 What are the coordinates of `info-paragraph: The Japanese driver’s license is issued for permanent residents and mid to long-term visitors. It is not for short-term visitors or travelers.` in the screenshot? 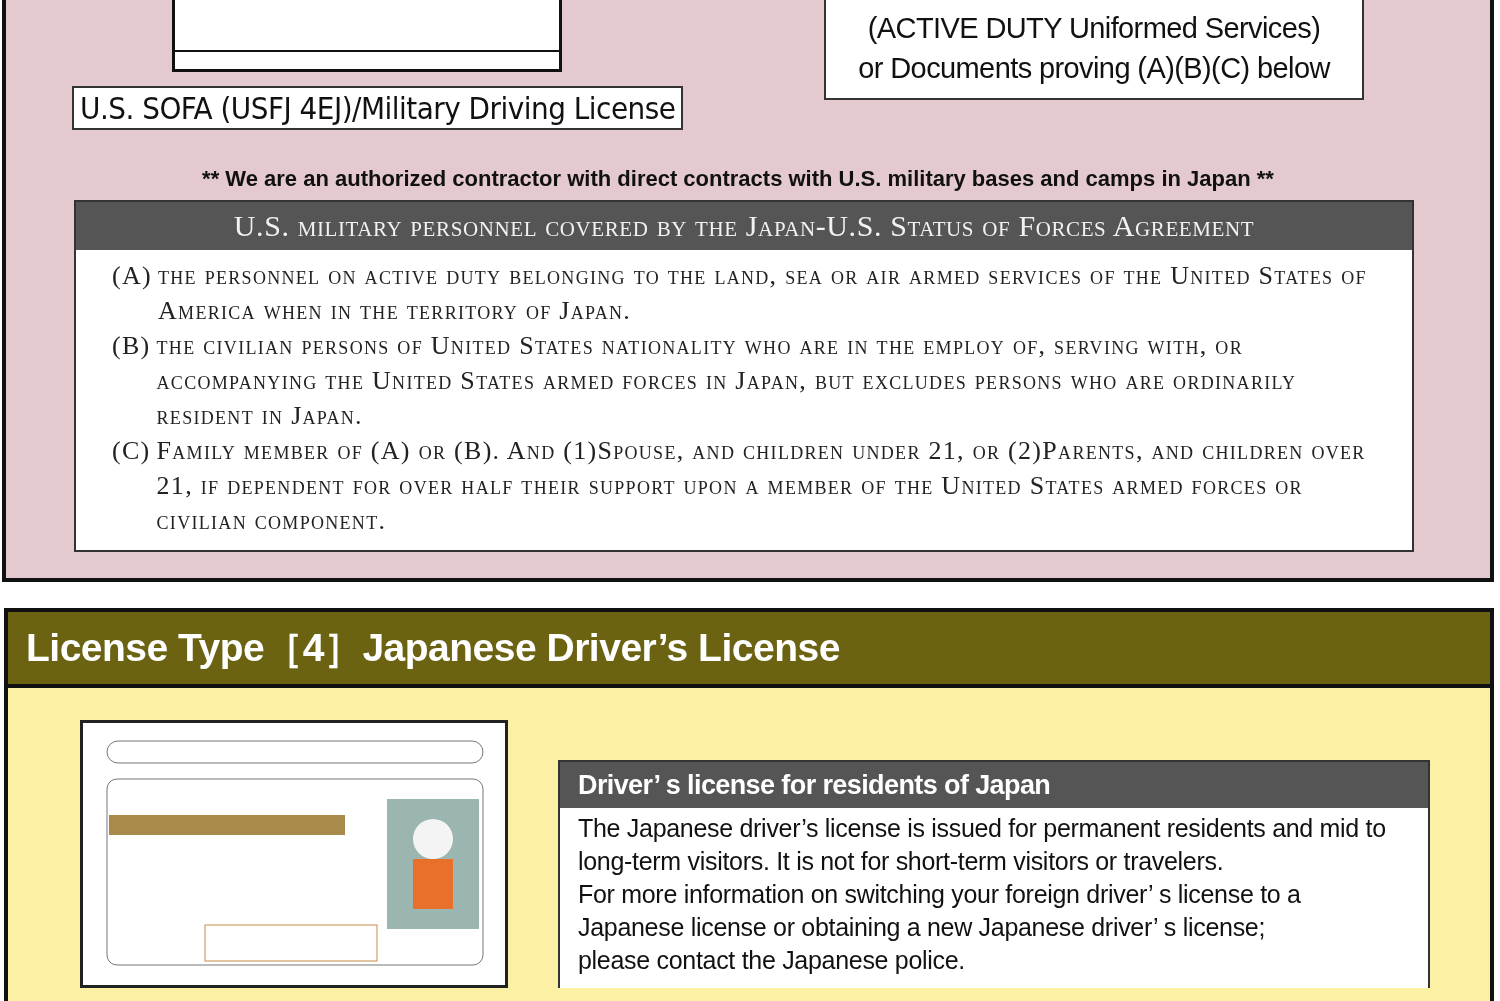 It's located at (982, 845).